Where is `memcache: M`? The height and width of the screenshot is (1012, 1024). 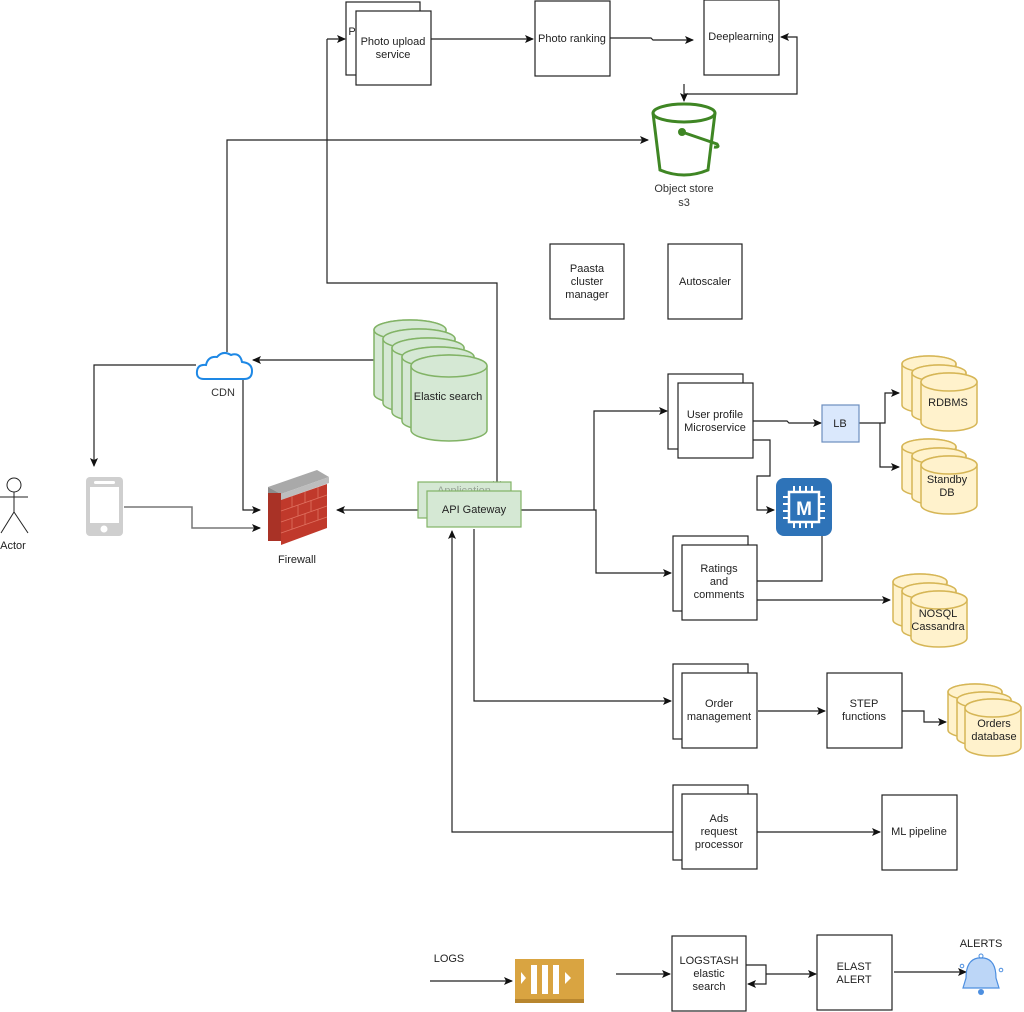
memcache: M is located at coordinates (804, 507).